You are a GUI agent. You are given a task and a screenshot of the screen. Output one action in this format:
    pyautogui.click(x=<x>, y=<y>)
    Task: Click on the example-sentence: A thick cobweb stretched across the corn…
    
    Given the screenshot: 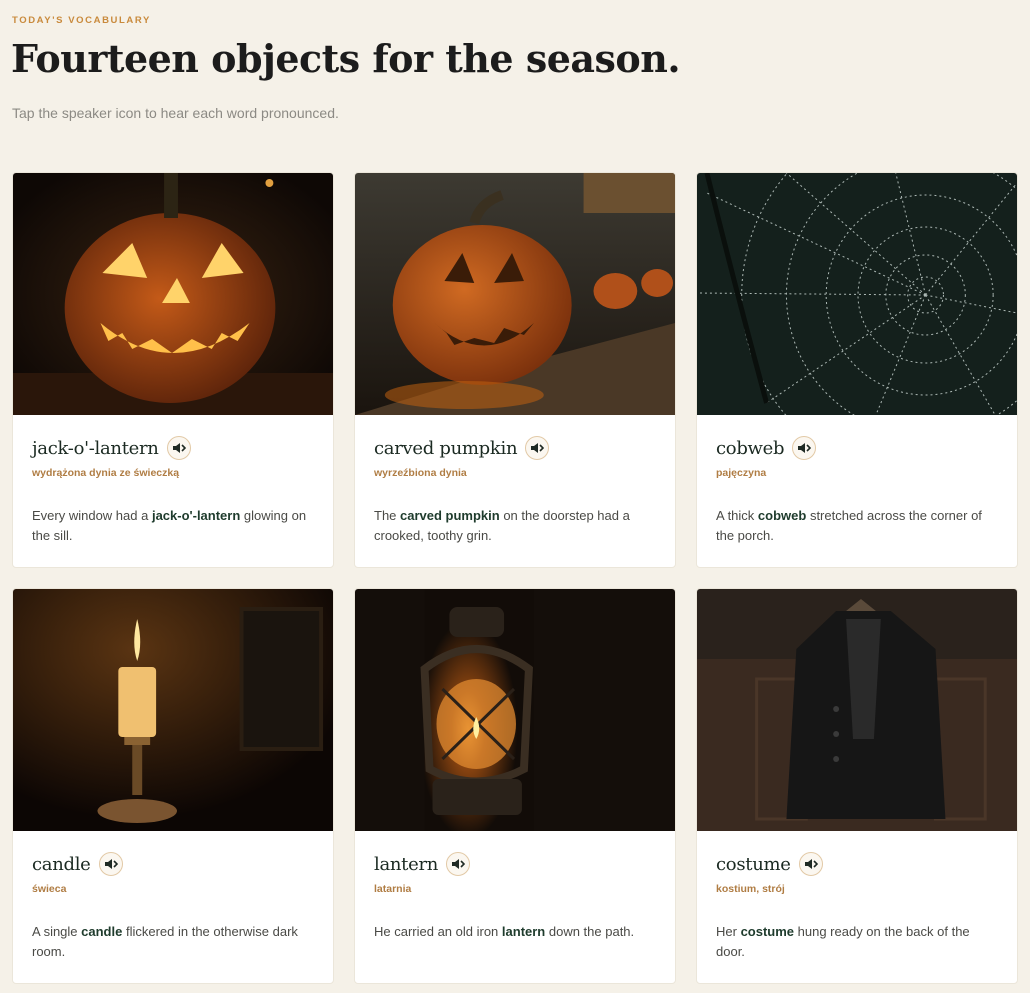 What is the action you would take?
    pyautogui.click(x=849, y=525)
    